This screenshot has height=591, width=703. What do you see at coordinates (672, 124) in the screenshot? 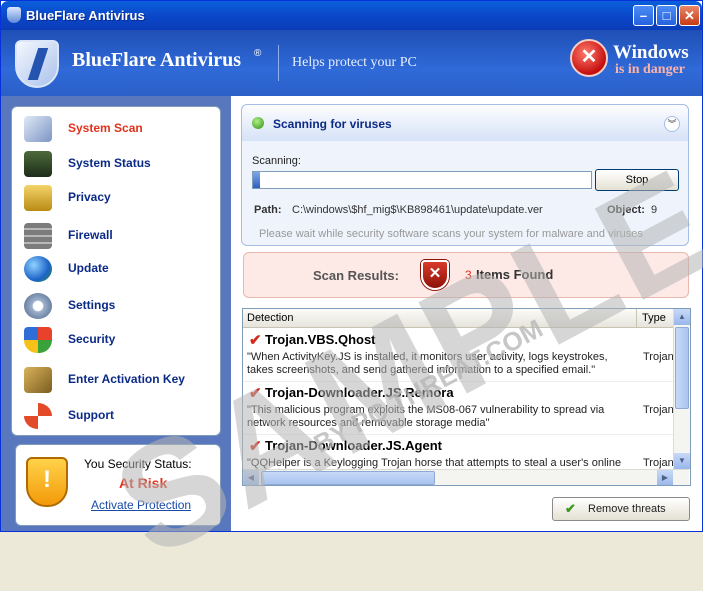
I see `collapse-chevron-icon: ︾` at bounding box center [672, 124].